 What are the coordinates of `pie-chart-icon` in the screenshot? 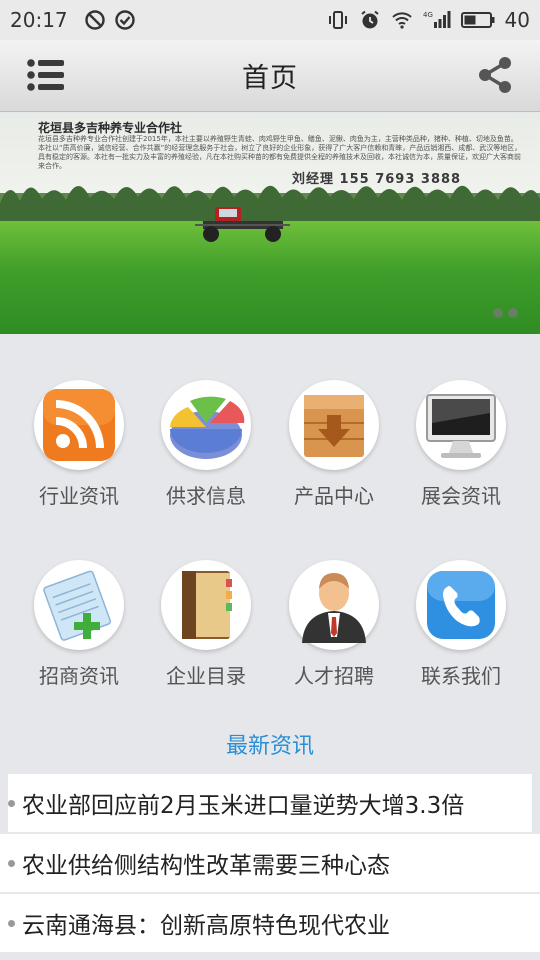 It's located at (207, 427).